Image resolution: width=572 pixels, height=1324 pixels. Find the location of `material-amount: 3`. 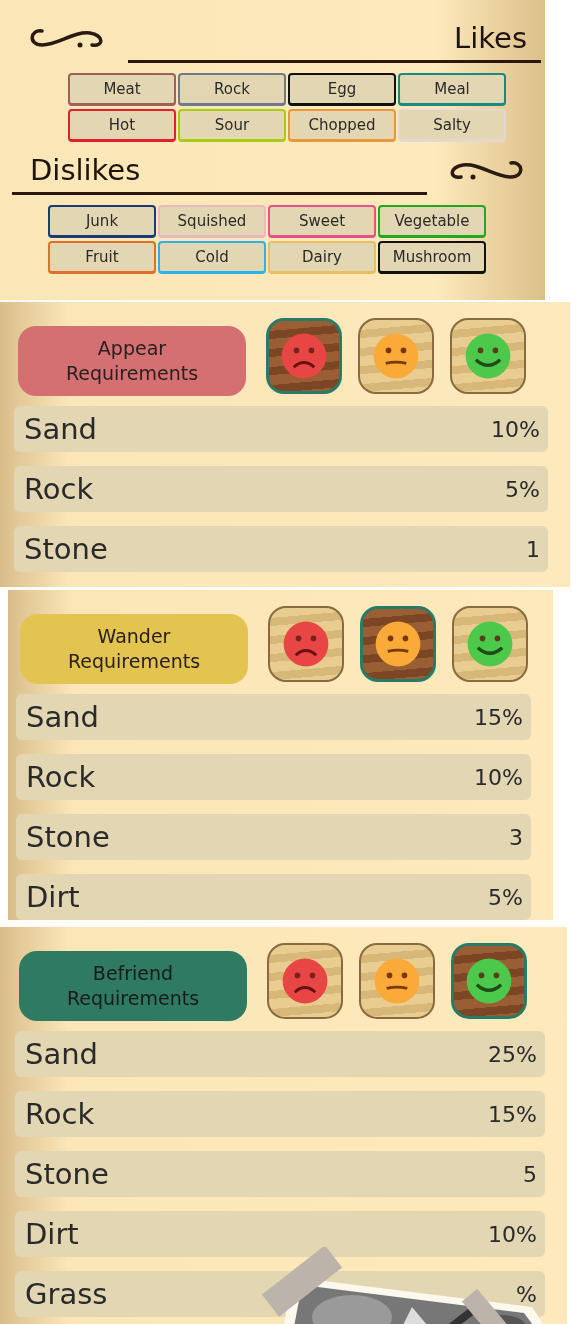

material-amount: 3 is located at coordinates (516, 837).